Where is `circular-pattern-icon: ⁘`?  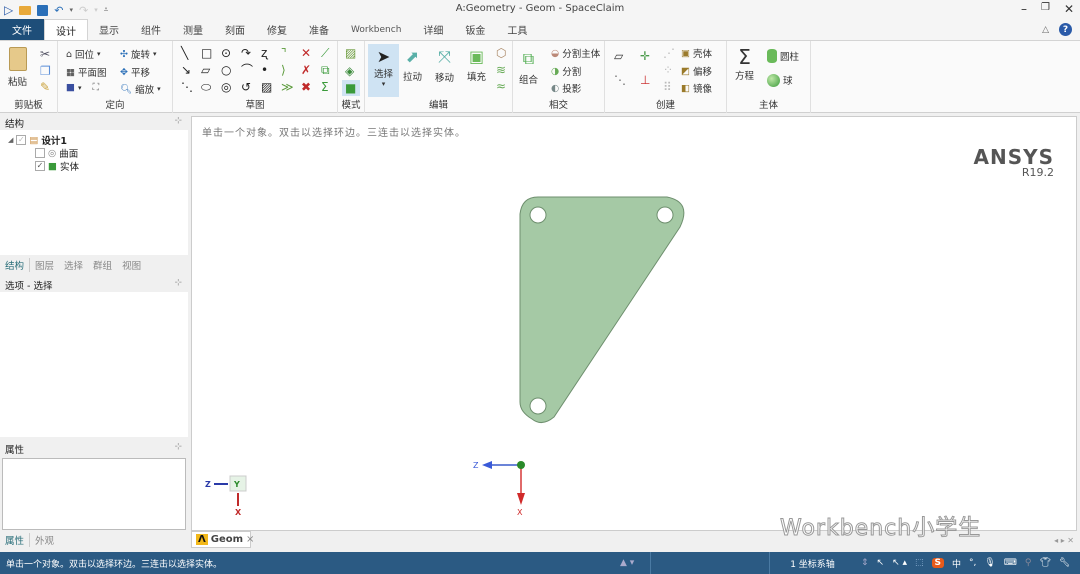
circular-pattern-icon: ⁘ is located at coordinates (668, 70).